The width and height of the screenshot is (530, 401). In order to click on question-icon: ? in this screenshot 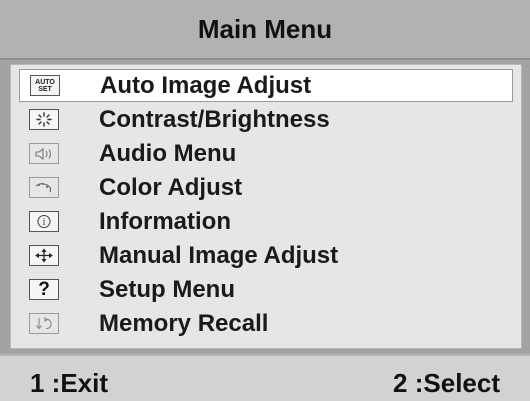, I will do `click(44, 289)`.